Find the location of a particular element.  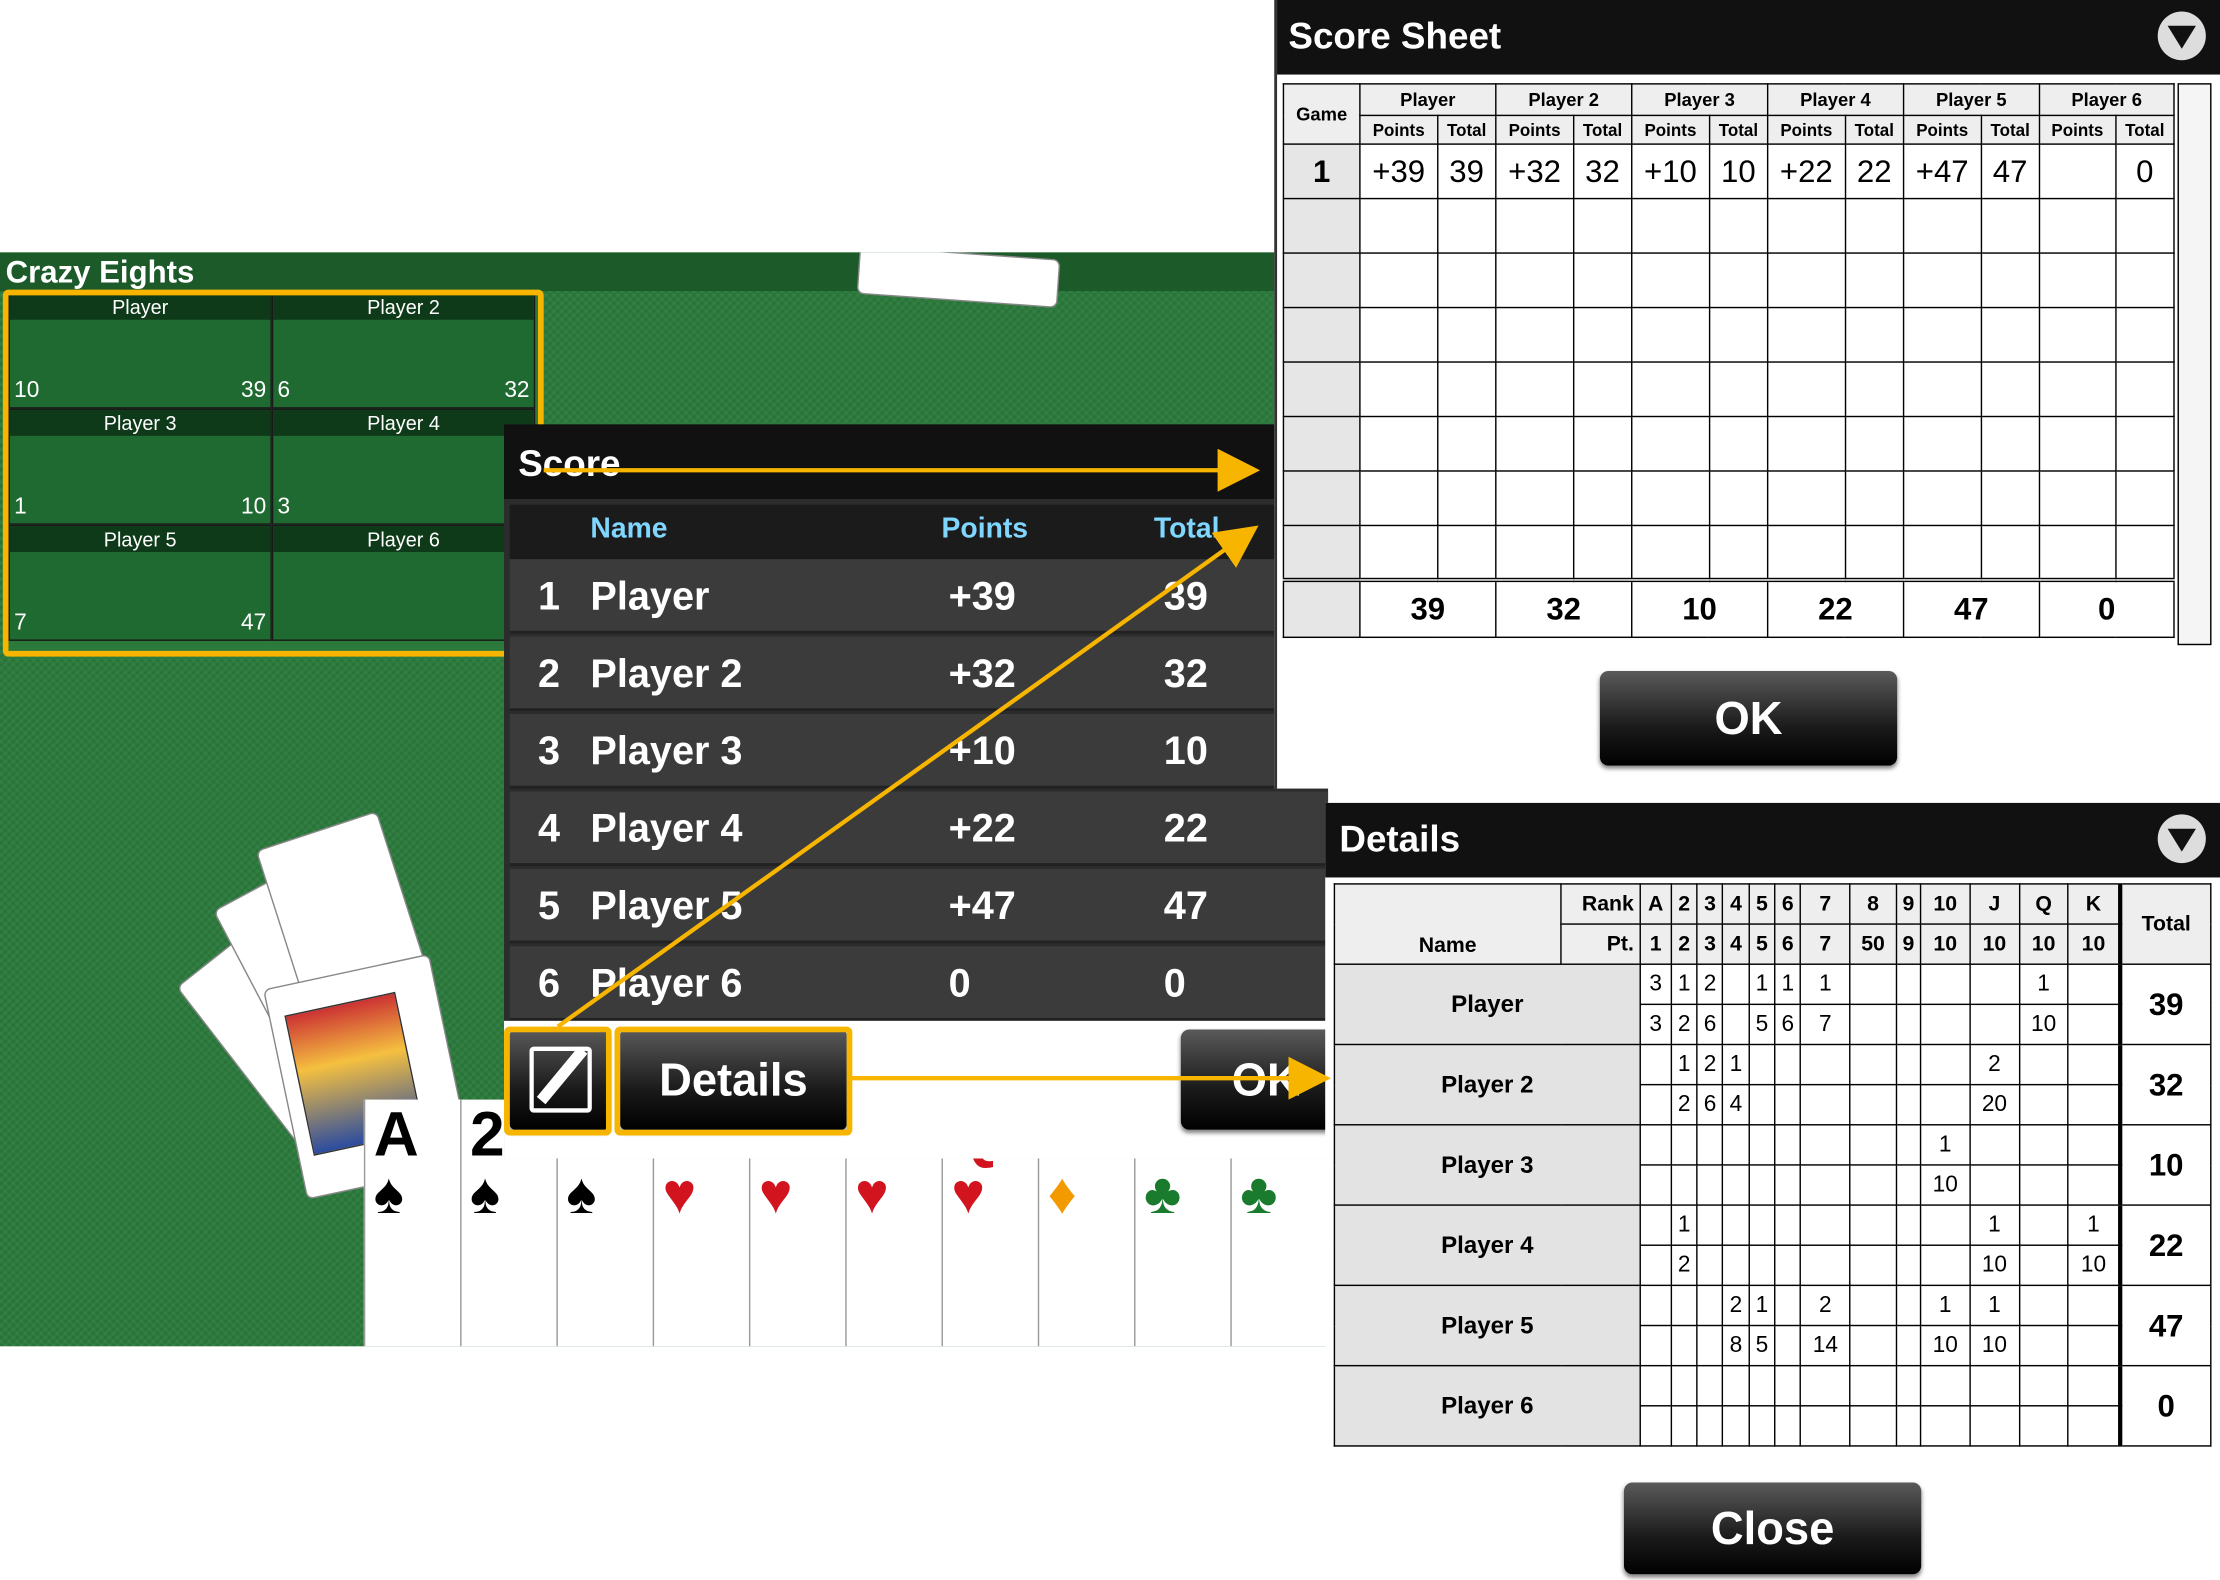

annotation-arrows is located at coordinates (937, 774).